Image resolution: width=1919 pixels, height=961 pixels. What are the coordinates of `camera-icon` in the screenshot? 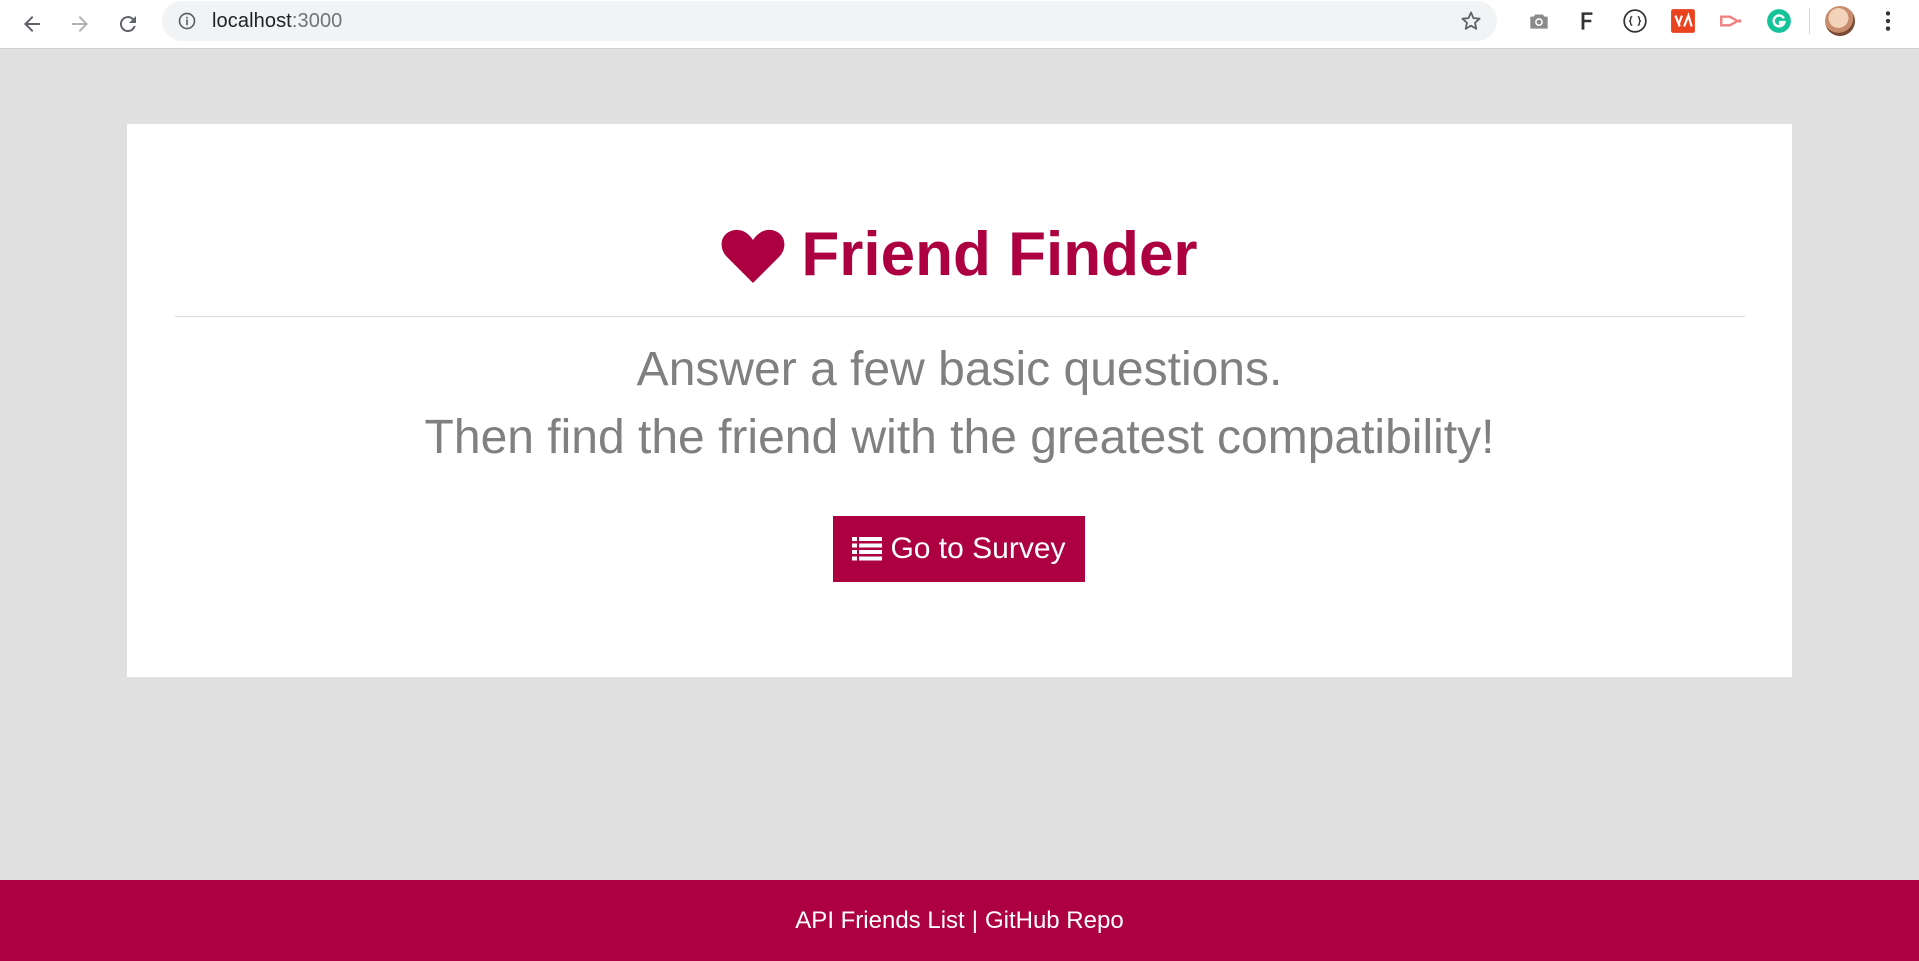 It's located at (1539, 21).